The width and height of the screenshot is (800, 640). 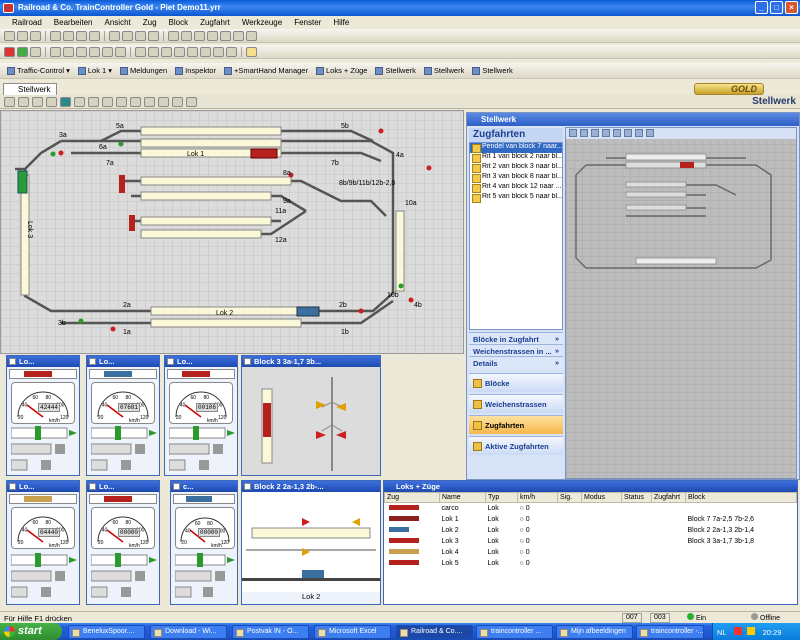 What do you see at coordinates (199, 35) in the screenshot?
I see `signal-icon` at bounding box center [199, 35].